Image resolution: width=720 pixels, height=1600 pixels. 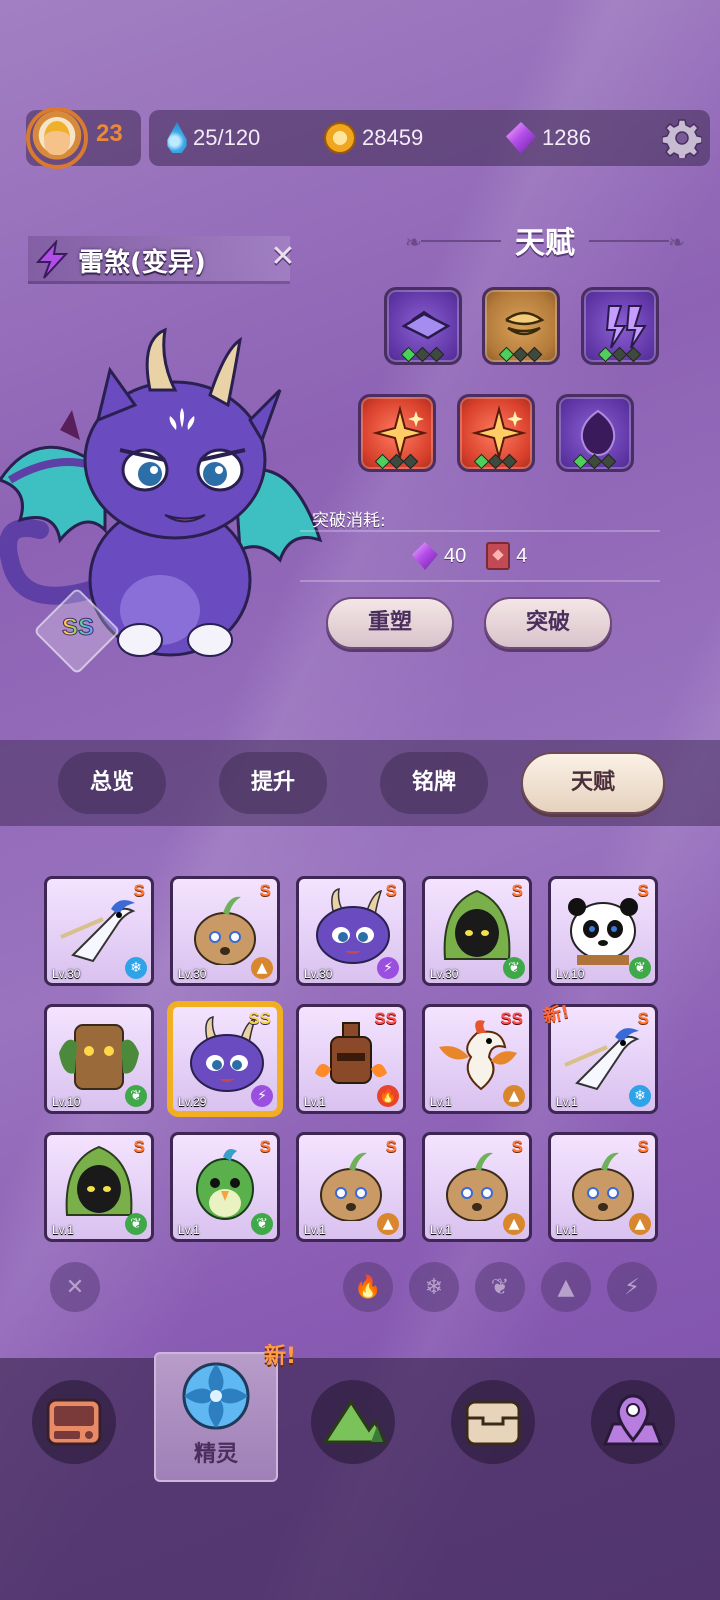 I want to click on new-badge: 新!, so click(x=556, y=1014).